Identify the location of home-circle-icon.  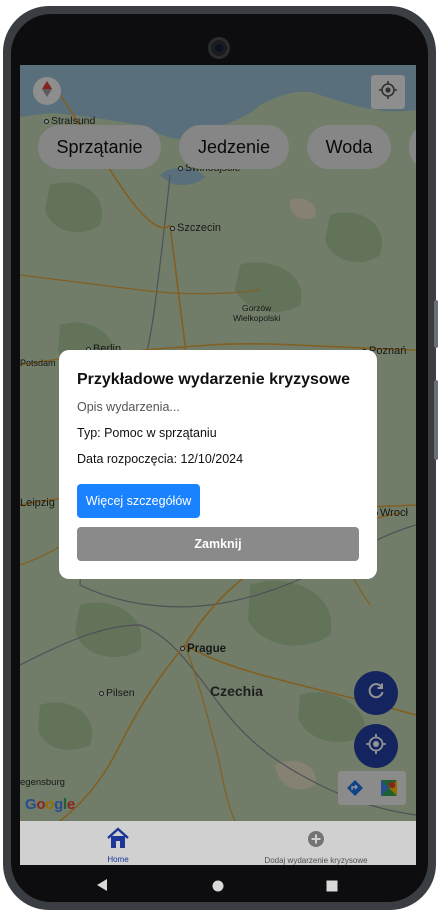
(218, 888).